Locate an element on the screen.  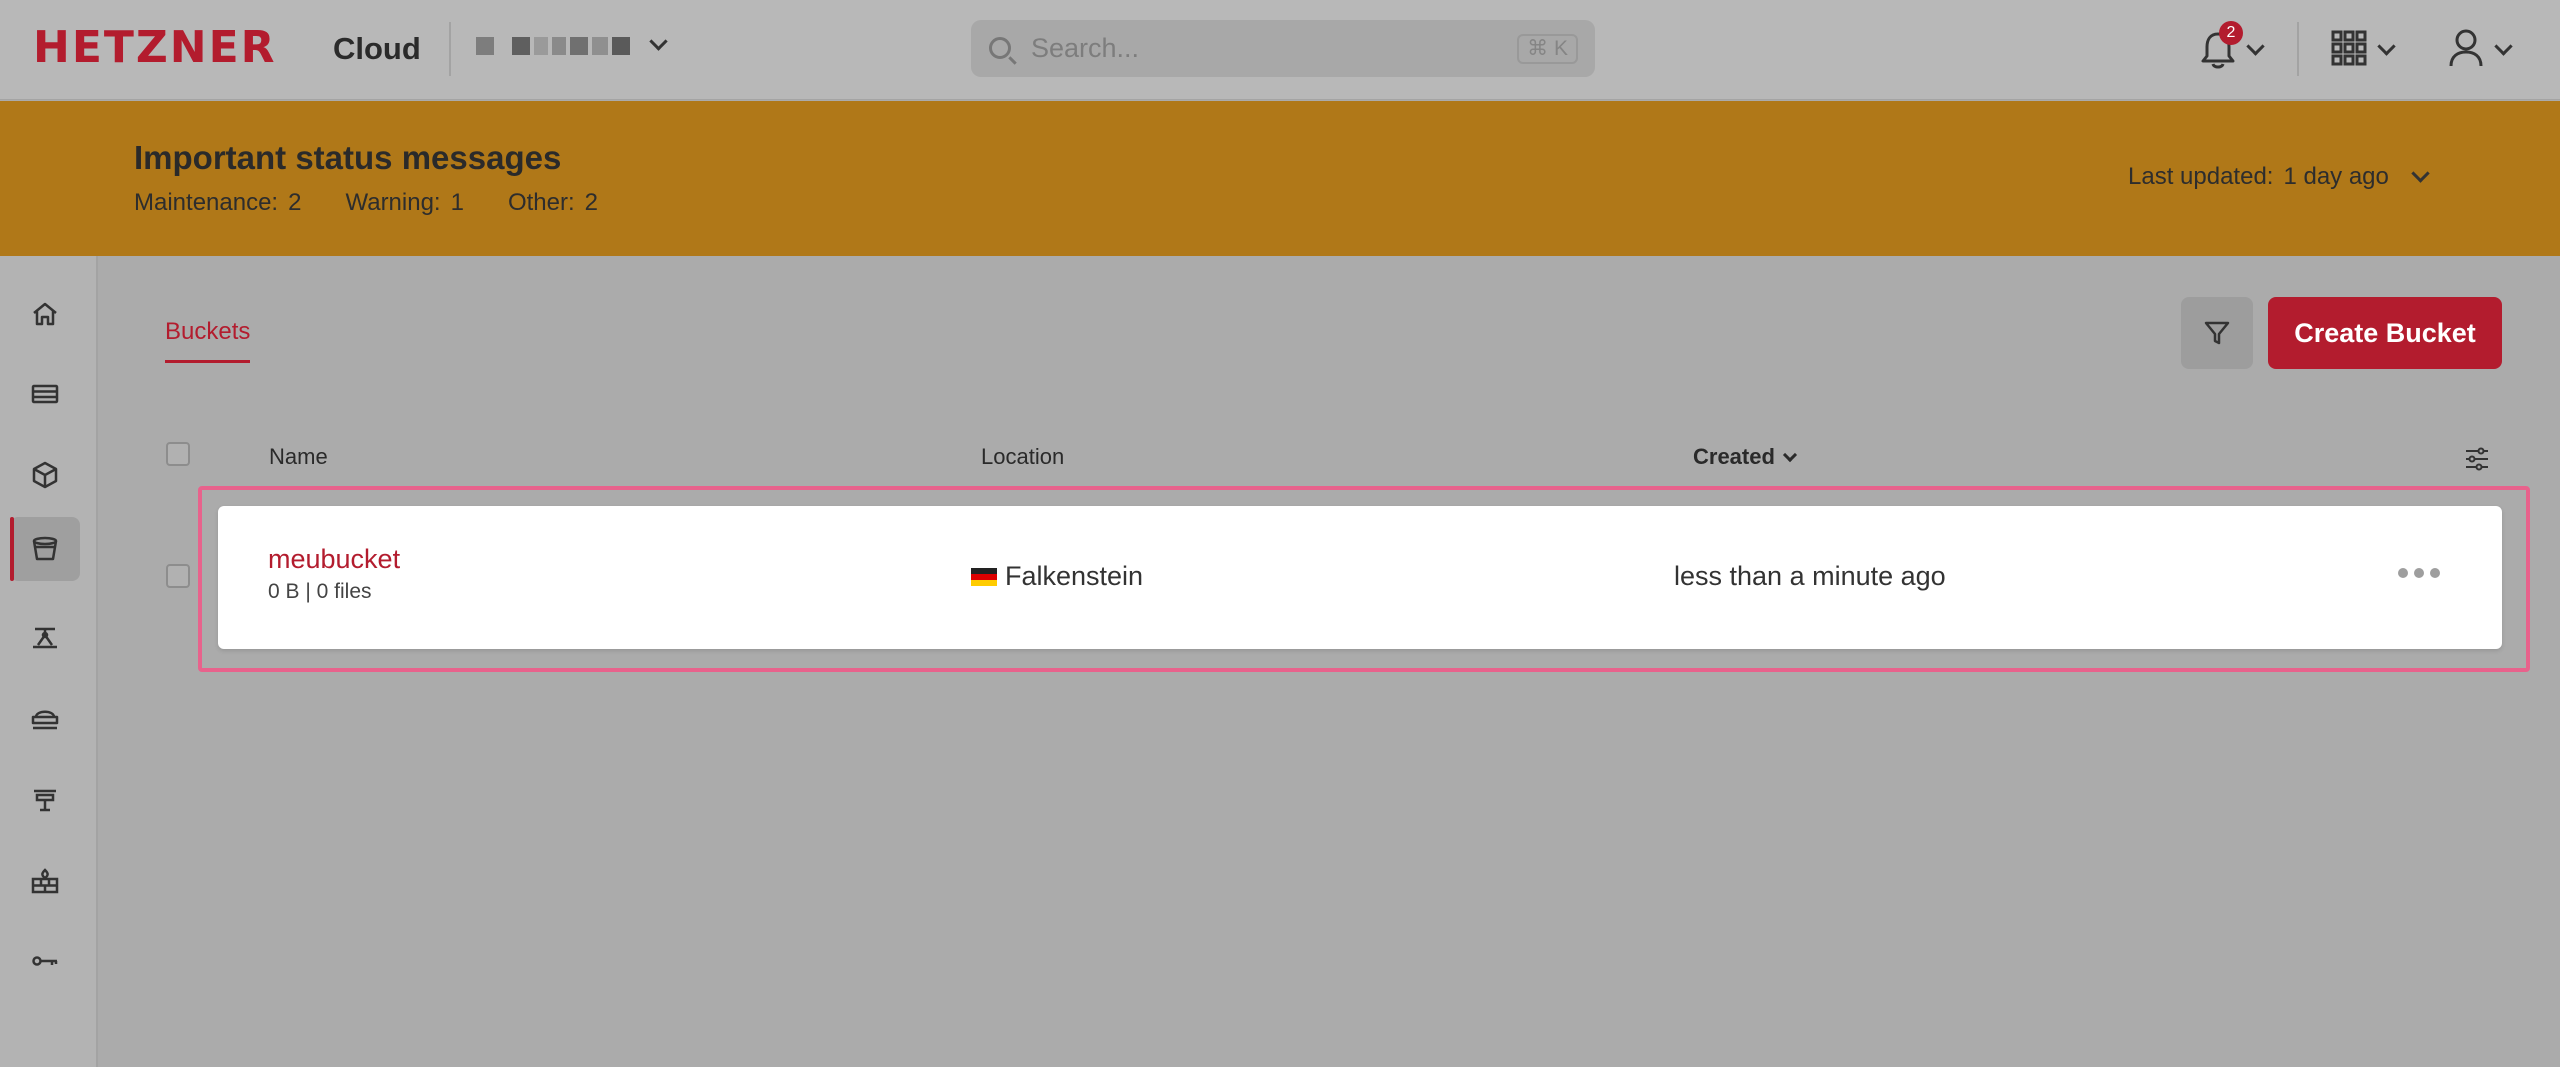
banner-title: Important status messages is located at coordinates (348, 157).